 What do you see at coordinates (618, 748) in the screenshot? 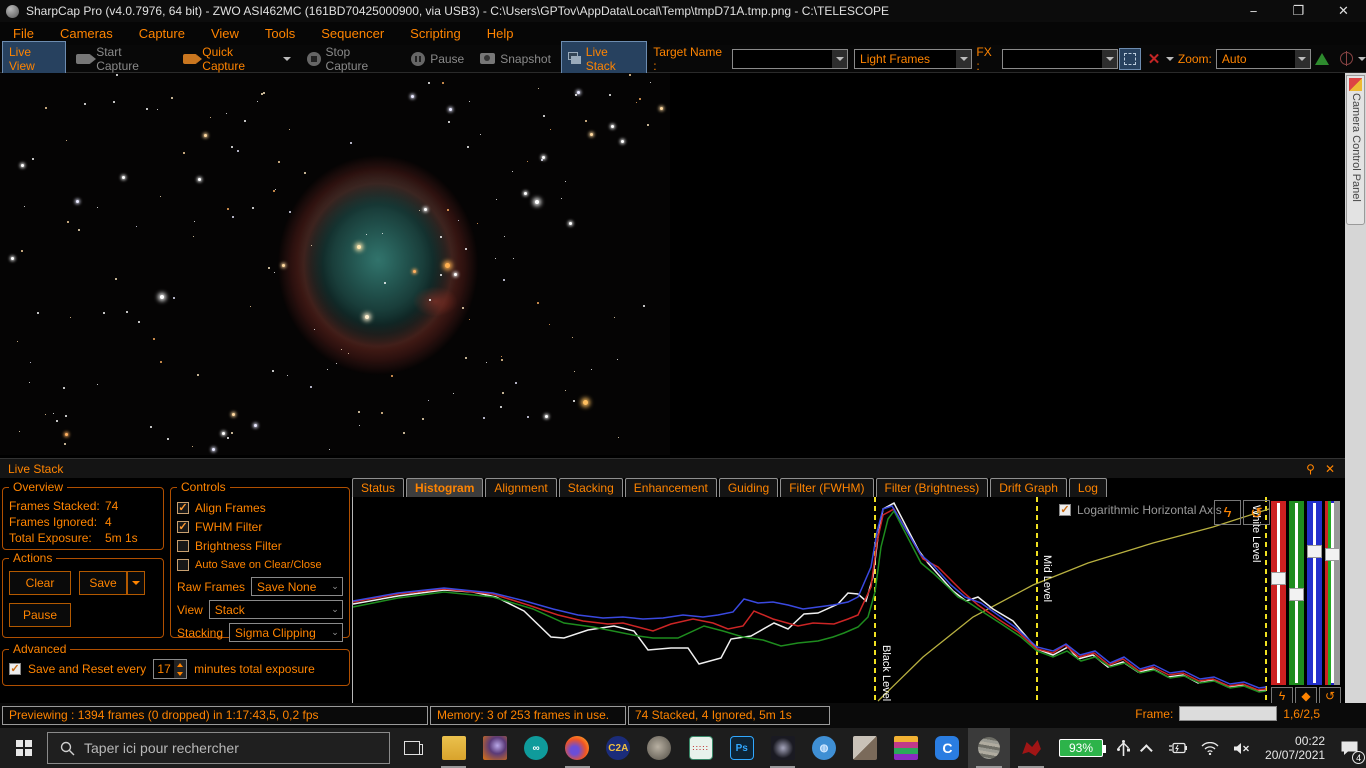
I see `taskbar-app-c2a: C2A` at bounding box center [618, 748].